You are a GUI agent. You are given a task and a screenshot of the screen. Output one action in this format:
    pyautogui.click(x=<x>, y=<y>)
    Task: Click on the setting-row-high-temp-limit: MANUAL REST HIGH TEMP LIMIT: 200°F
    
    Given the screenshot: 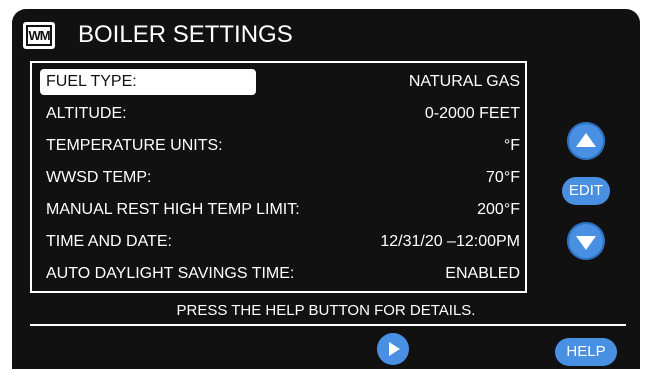 What is the action you would take?
    pyautogui.click(x=280, y=210)
    